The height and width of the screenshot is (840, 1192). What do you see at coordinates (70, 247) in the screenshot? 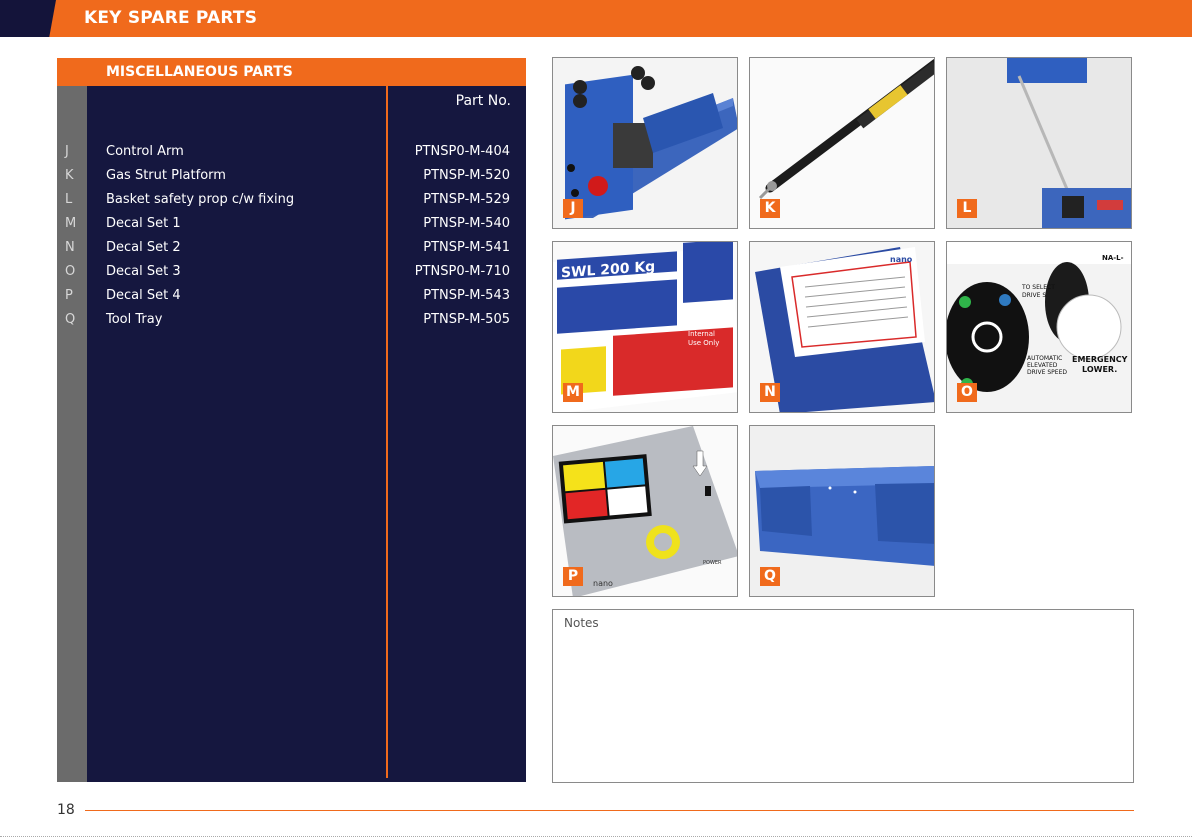
I see `row-letter: N` at bounding box center [70, 247].